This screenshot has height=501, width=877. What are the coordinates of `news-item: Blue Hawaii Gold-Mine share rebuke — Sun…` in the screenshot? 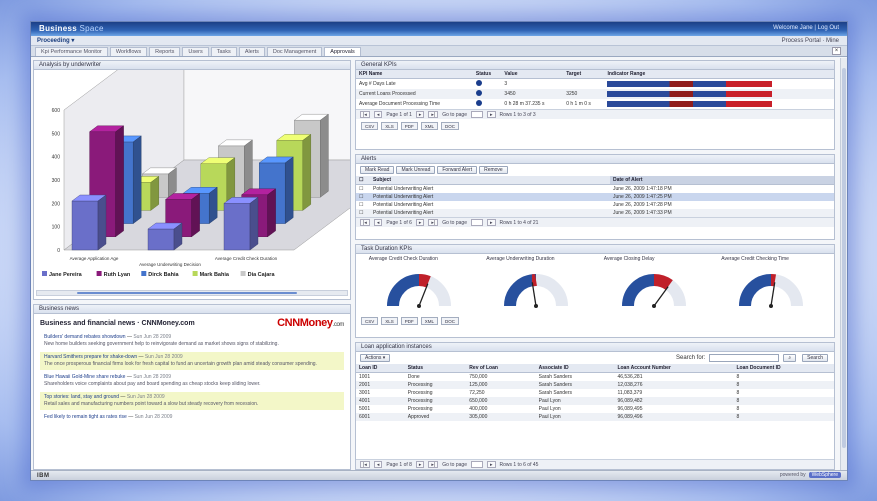 It's located at (192, 381).